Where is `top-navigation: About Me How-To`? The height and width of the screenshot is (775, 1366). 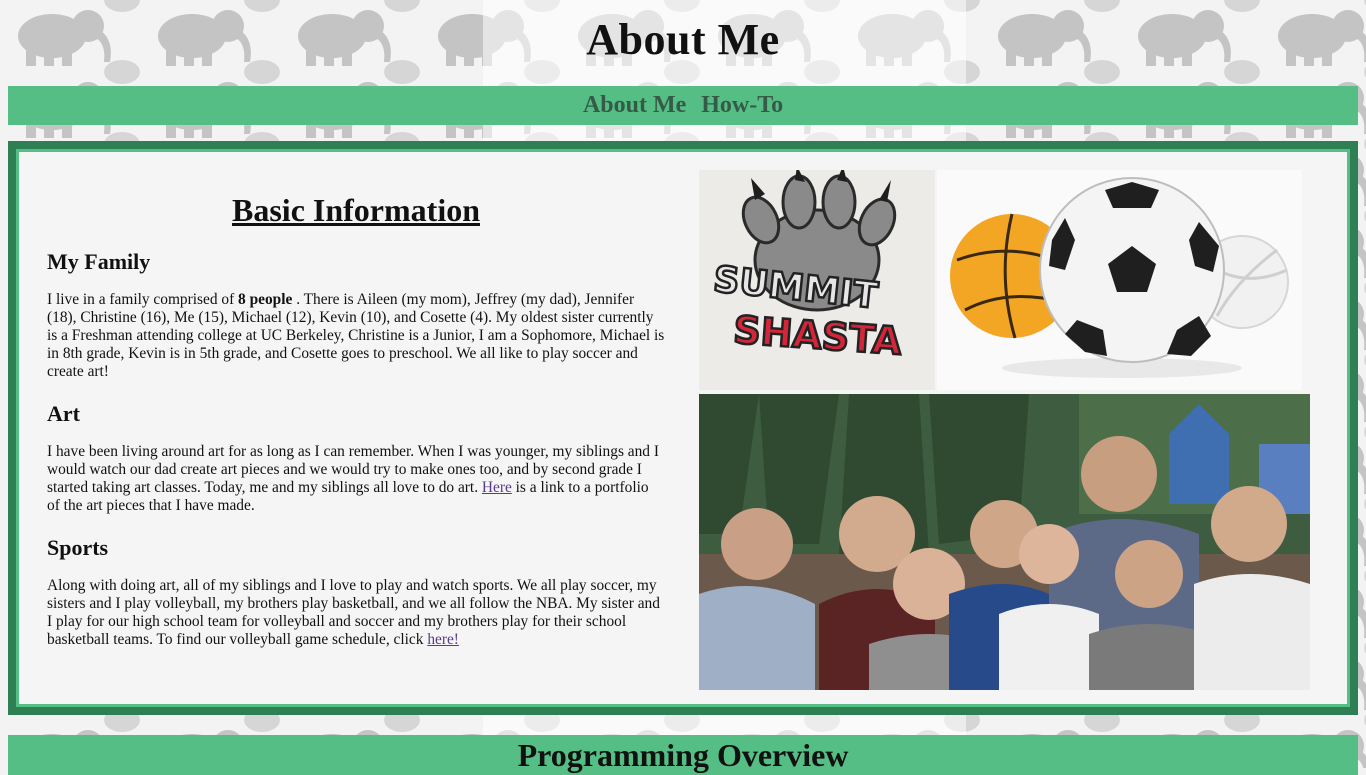 top-navigation: About Me How-To is located at coordinates (683, 105).